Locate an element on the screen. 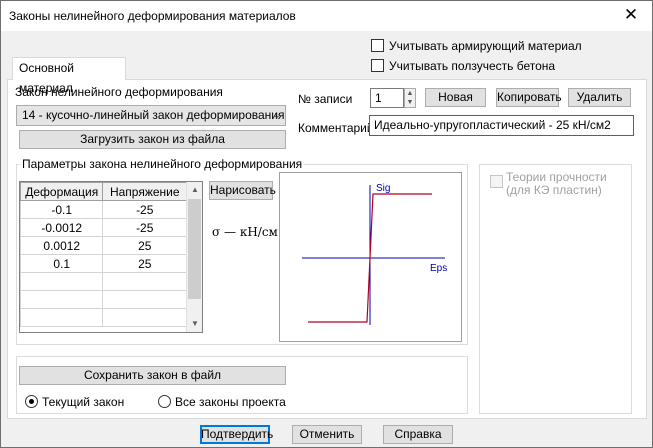 The width and height of the screenshot is (653, 448). strength-label-line1: Теории прочности is located at coordinates (556, 177).